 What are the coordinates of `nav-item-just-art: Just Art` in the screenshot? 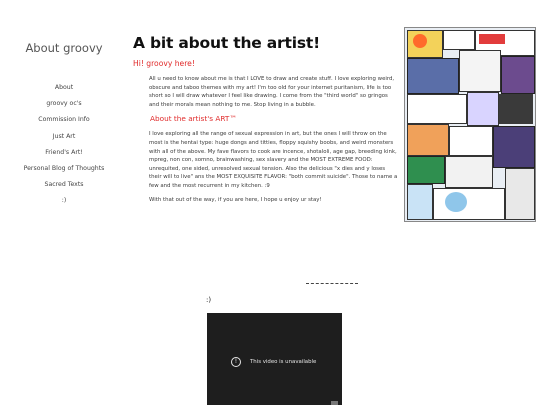 It's located at (64, 139).